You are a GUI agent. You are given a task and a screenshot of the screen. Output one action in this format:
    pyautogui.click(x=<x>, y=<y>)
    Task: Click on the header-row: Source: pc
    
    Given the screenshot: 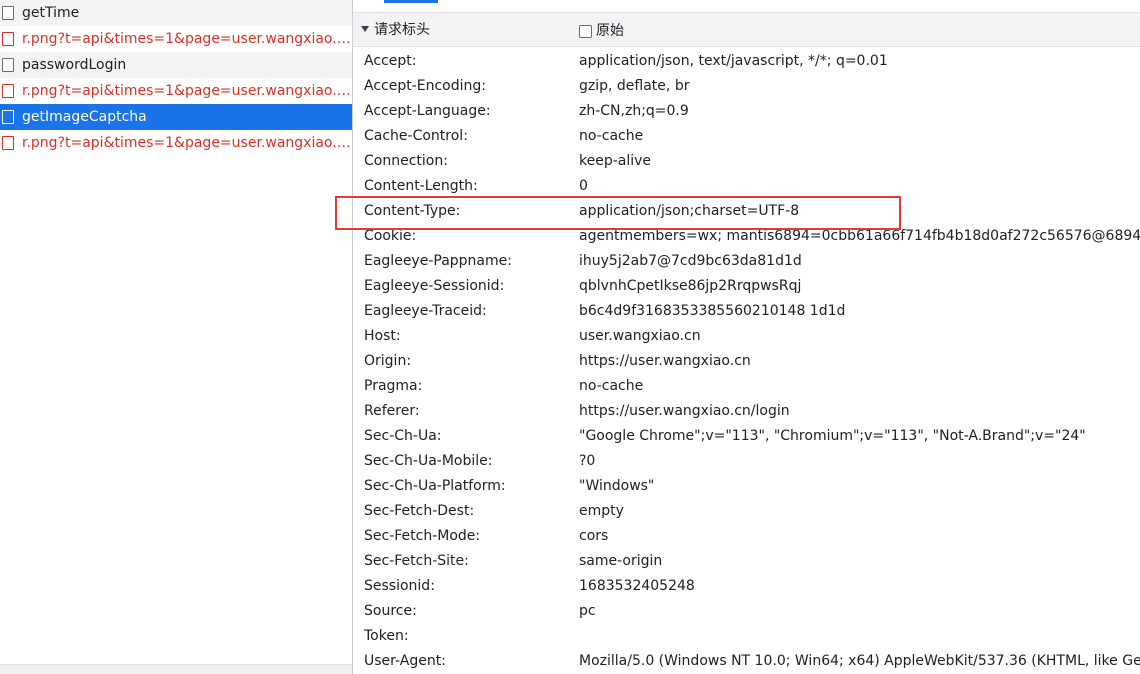 What is the action you would take?
    pyautogui.click(x=746, y=611)
    